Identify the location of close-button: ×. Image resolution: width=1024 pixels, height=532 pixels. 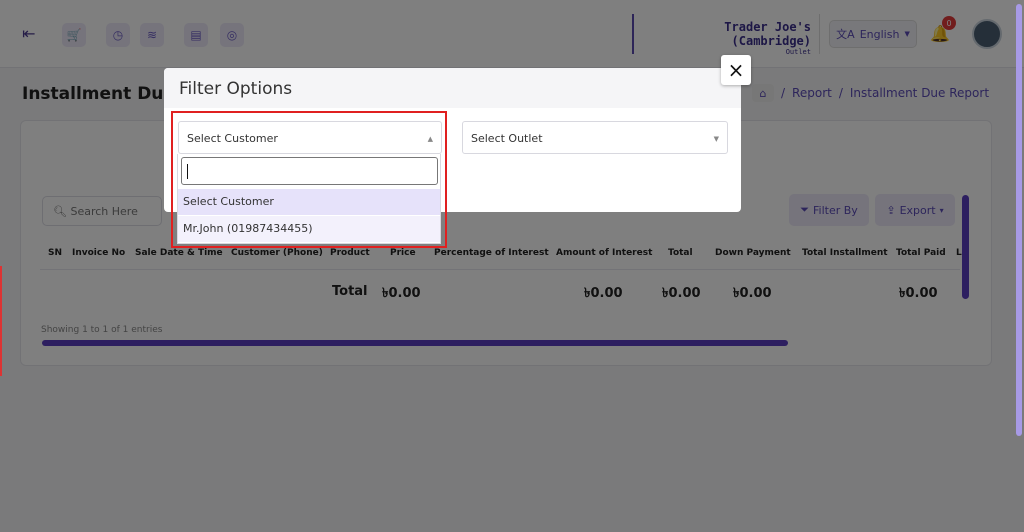
(736, 70).